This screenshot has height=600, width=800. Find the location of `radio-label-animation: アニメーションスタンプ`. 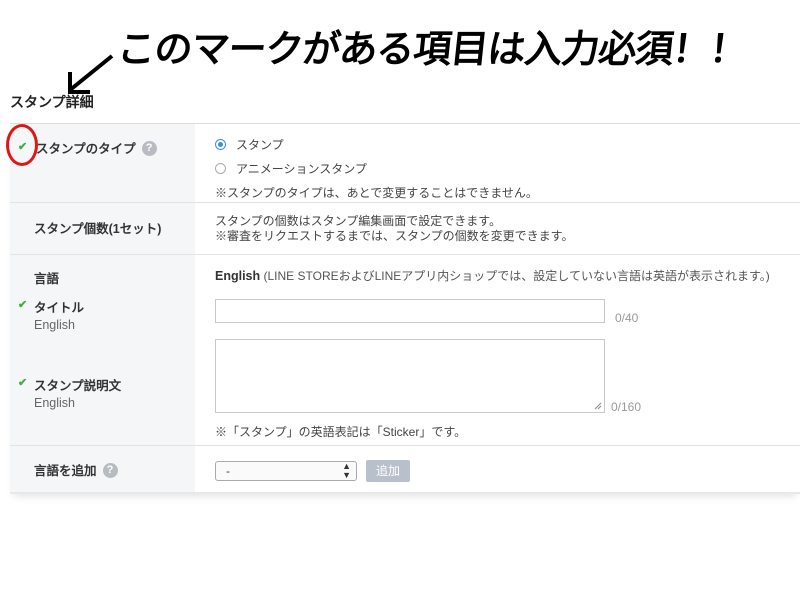

radio-label-animation: アニメーションスタンプ is located at coordinates (301, 169).